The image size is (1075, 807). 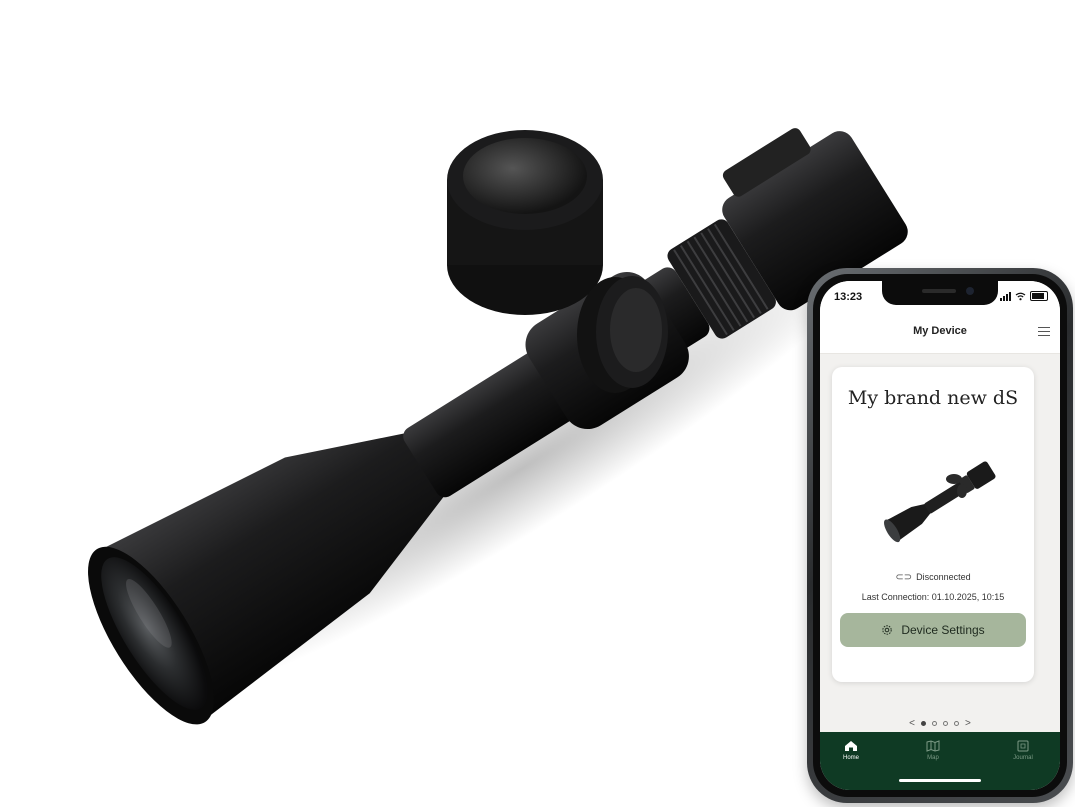 I want to click on pager-next-button: >, so click(x=968, y=723).